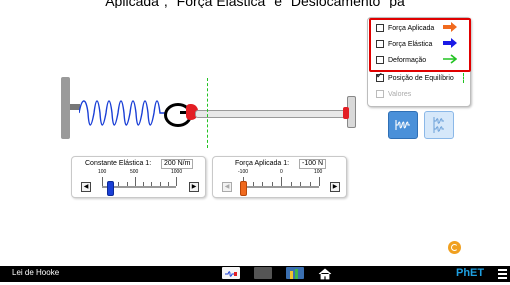  Describe the element at coordinates (111, 188) in the screenshot. I see `spring-constant-slider-thumb` at that location.